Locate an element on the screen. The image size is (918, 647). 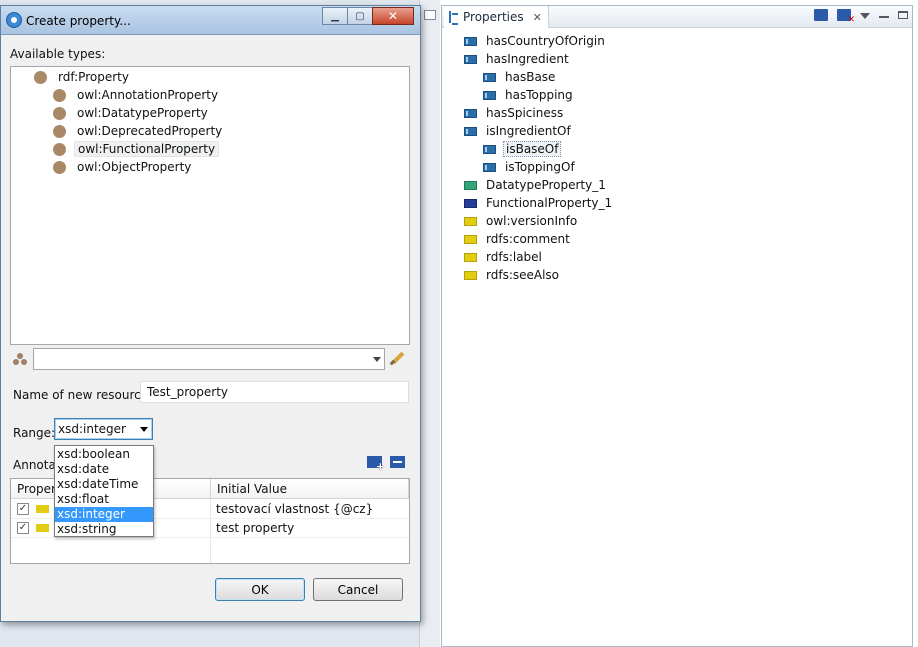
property-tree-item: hasCountryOfOrigin is located at coordinates (539, 41).